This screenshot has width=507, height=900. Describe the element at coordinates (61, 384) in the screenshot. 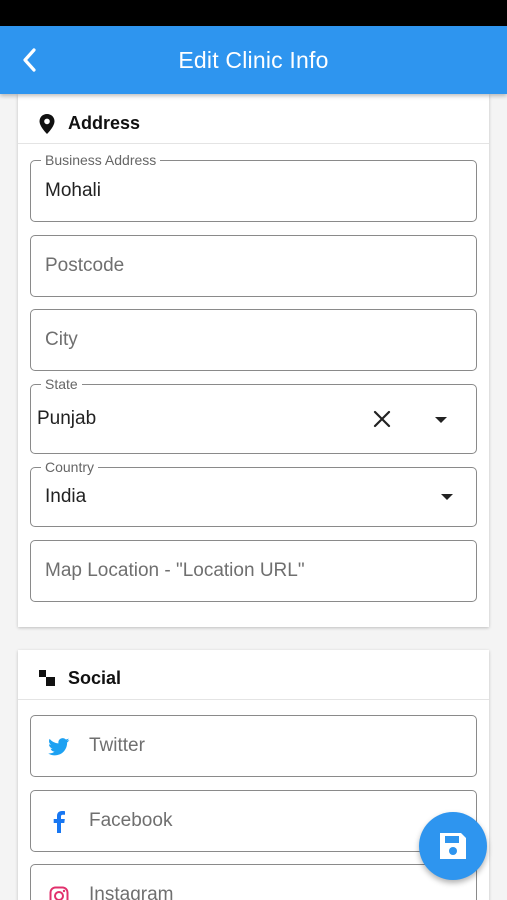

I see `state-label: State` at that location.